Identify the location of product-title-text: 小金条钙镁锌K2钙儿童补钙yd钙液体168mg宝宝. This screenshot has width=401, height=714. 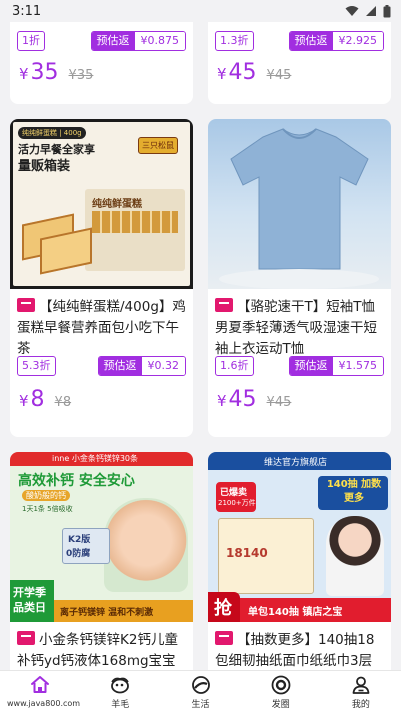
(97, 650).